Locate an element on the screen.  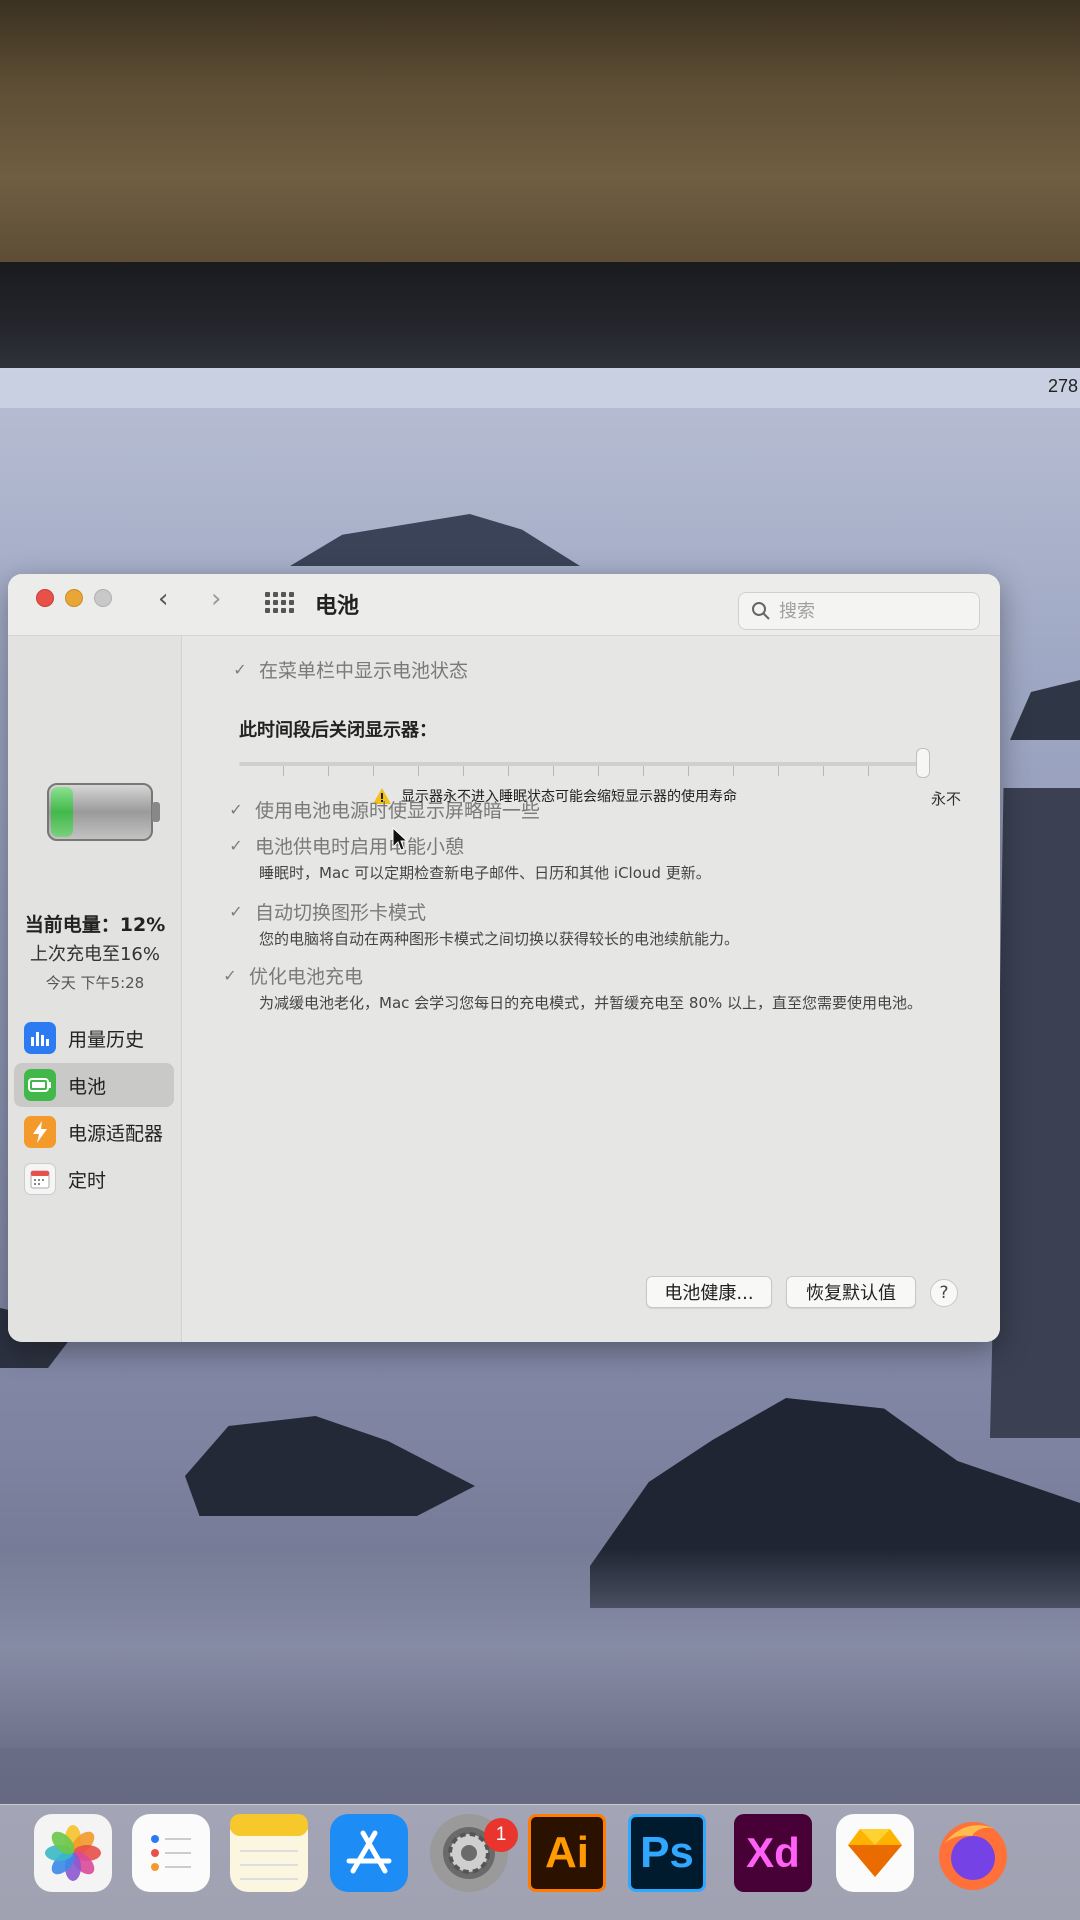
last-charged-time: 今天 下午5:28 is located at coordinates (95, 983).